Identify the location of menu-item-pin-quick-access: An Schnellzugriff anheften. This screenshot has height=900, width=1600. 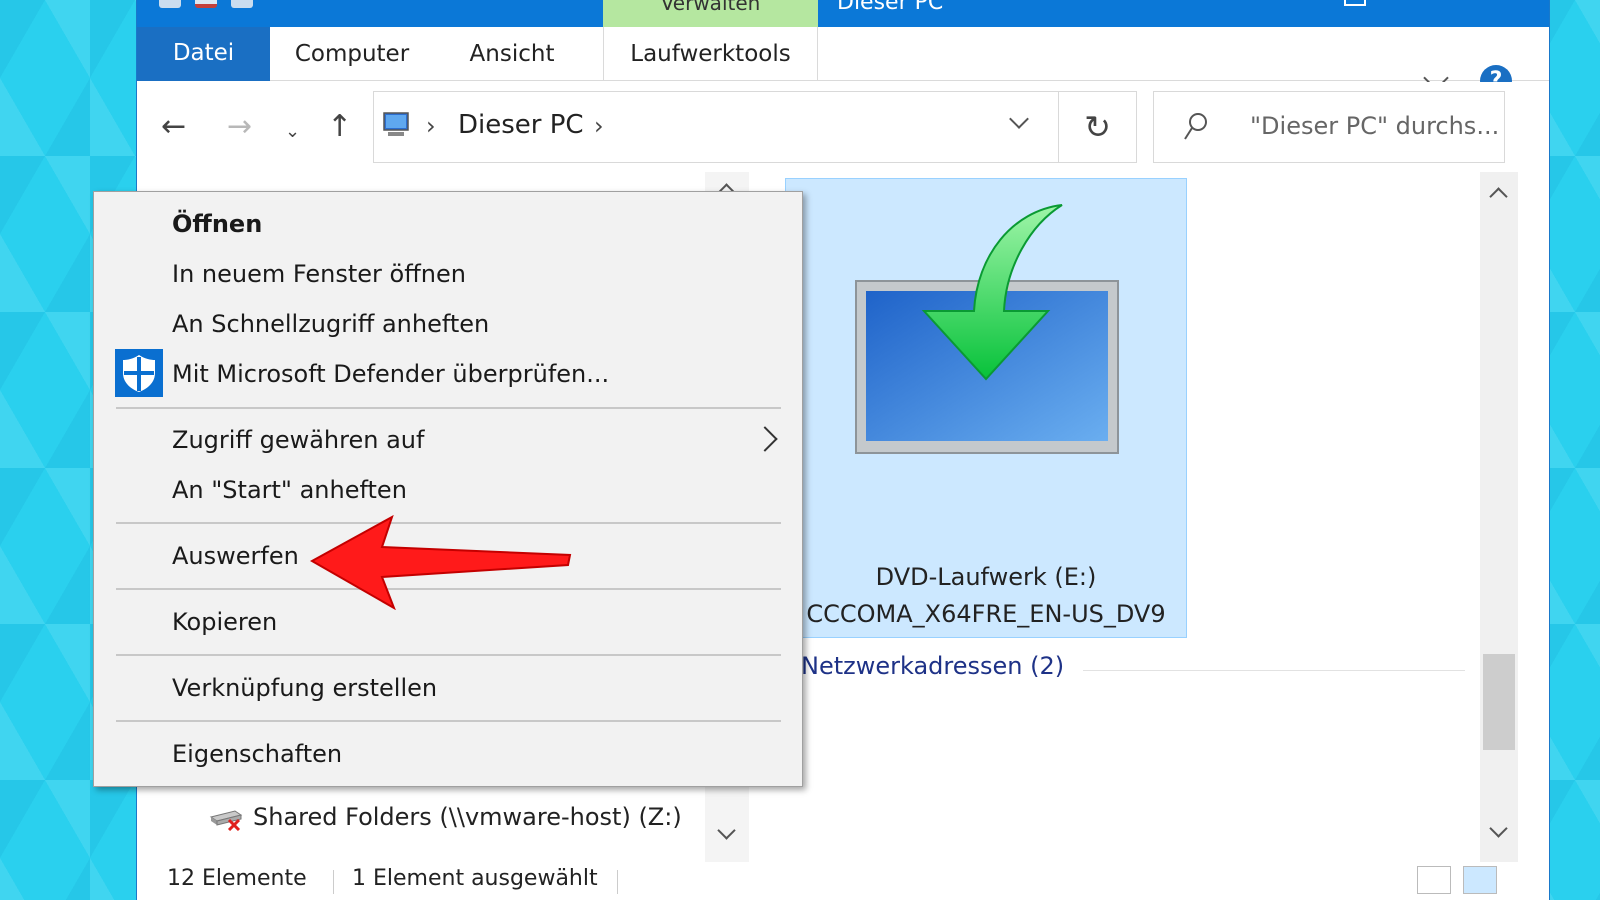
(330, 324).